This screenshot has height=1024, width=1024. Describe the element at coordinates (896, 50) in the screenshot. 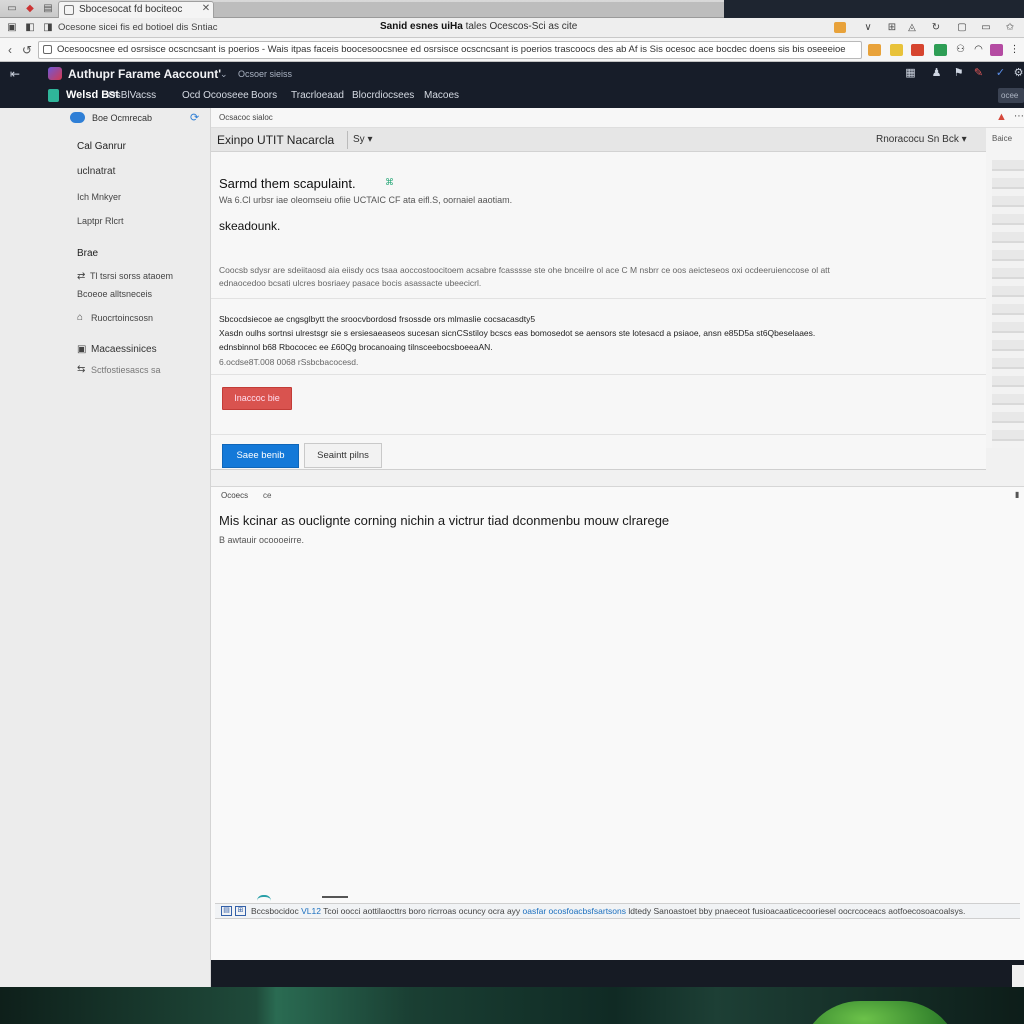

I see `toolbar-ext-yellow-icon` at that location.